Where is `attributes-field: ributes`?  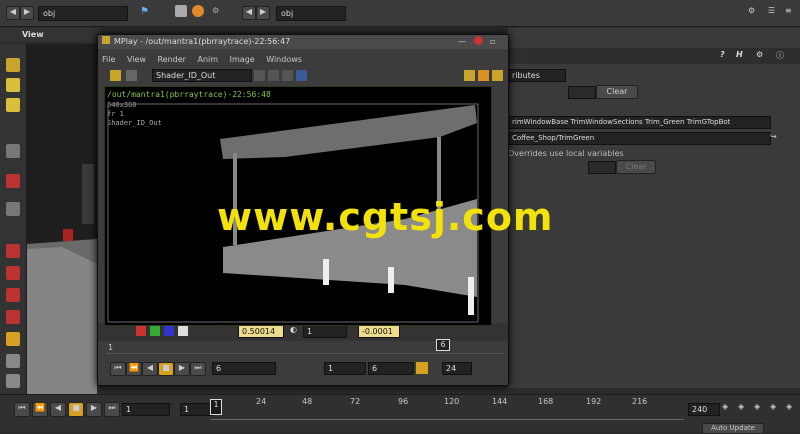
attributes-field: ributes is located at coordinates (537, 75).